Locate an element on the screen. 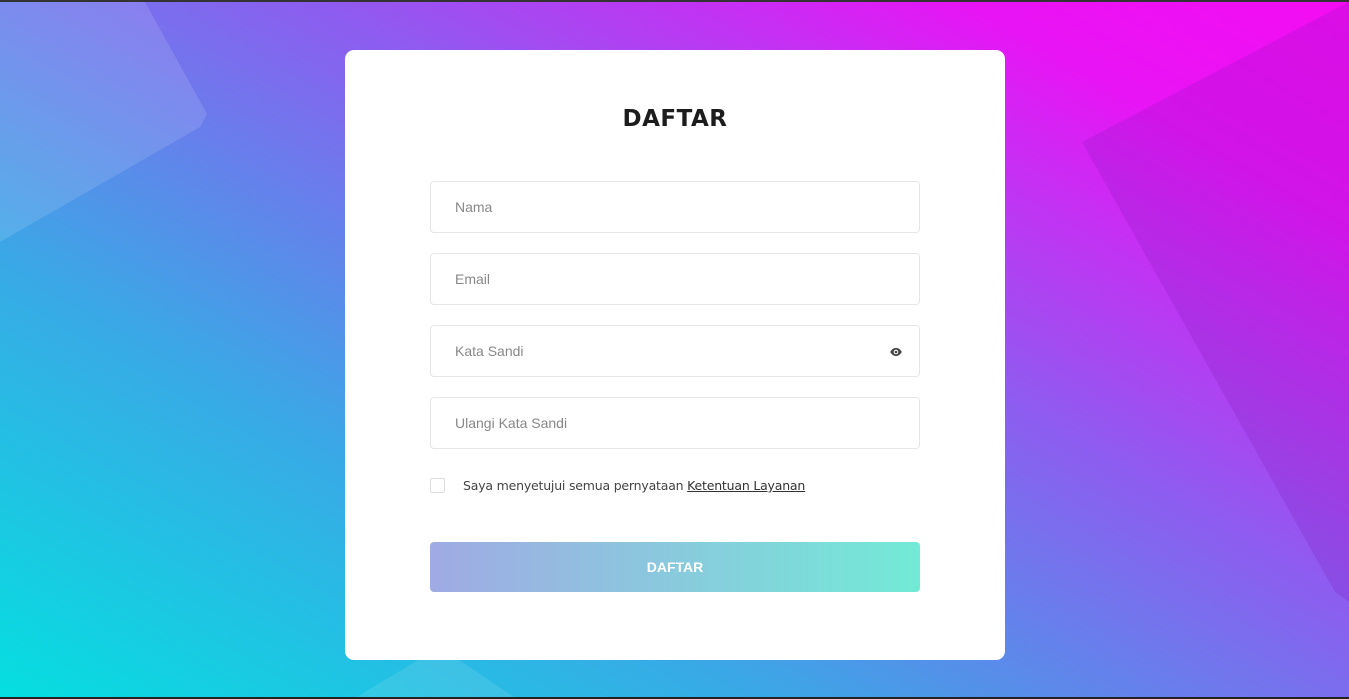 The width and height of the screenshot is (1349, 699). password-field-wrapper is located at coordinates (675, 351).